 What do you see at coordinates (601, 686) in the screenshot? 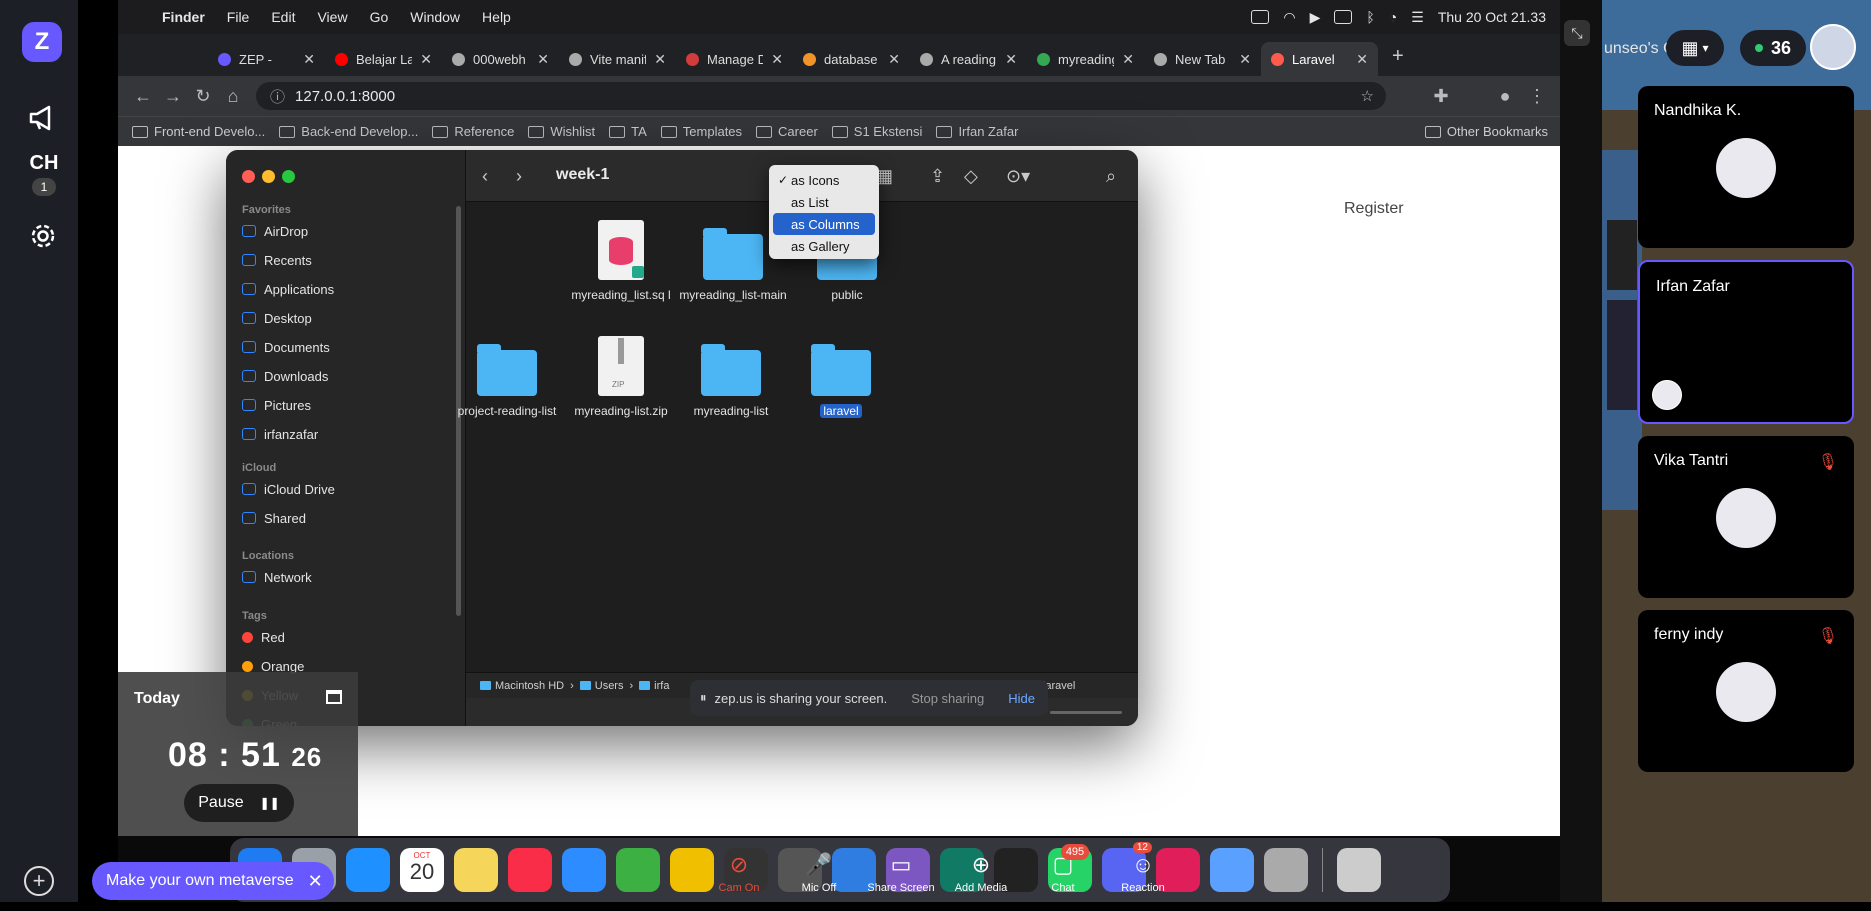
I see `path-segment: Users` at bounding box center [601, 686].